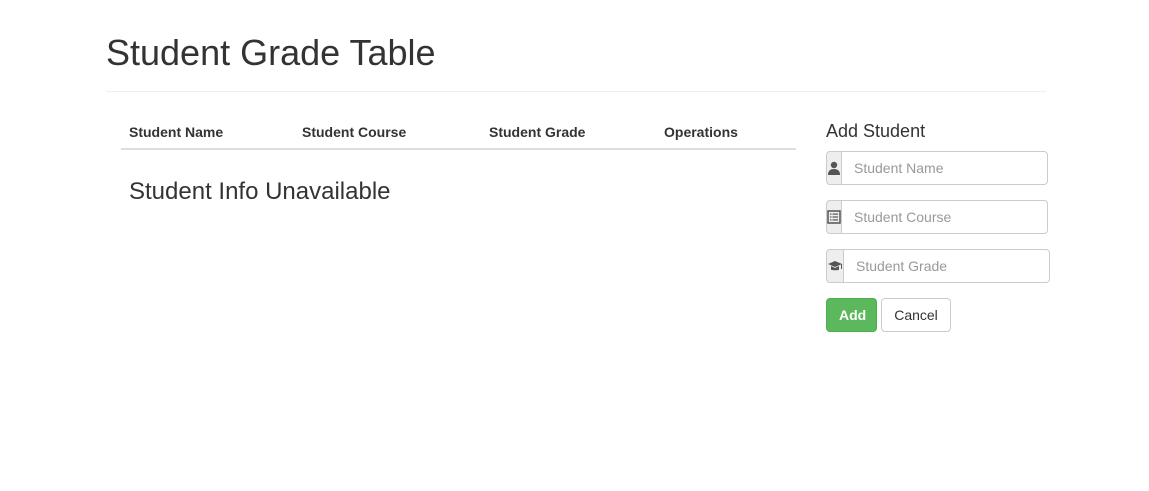  What do you see at coordinates (833, 217) in the screenshot?
I see `list-alt-icon` at bounding box center [833, 217].